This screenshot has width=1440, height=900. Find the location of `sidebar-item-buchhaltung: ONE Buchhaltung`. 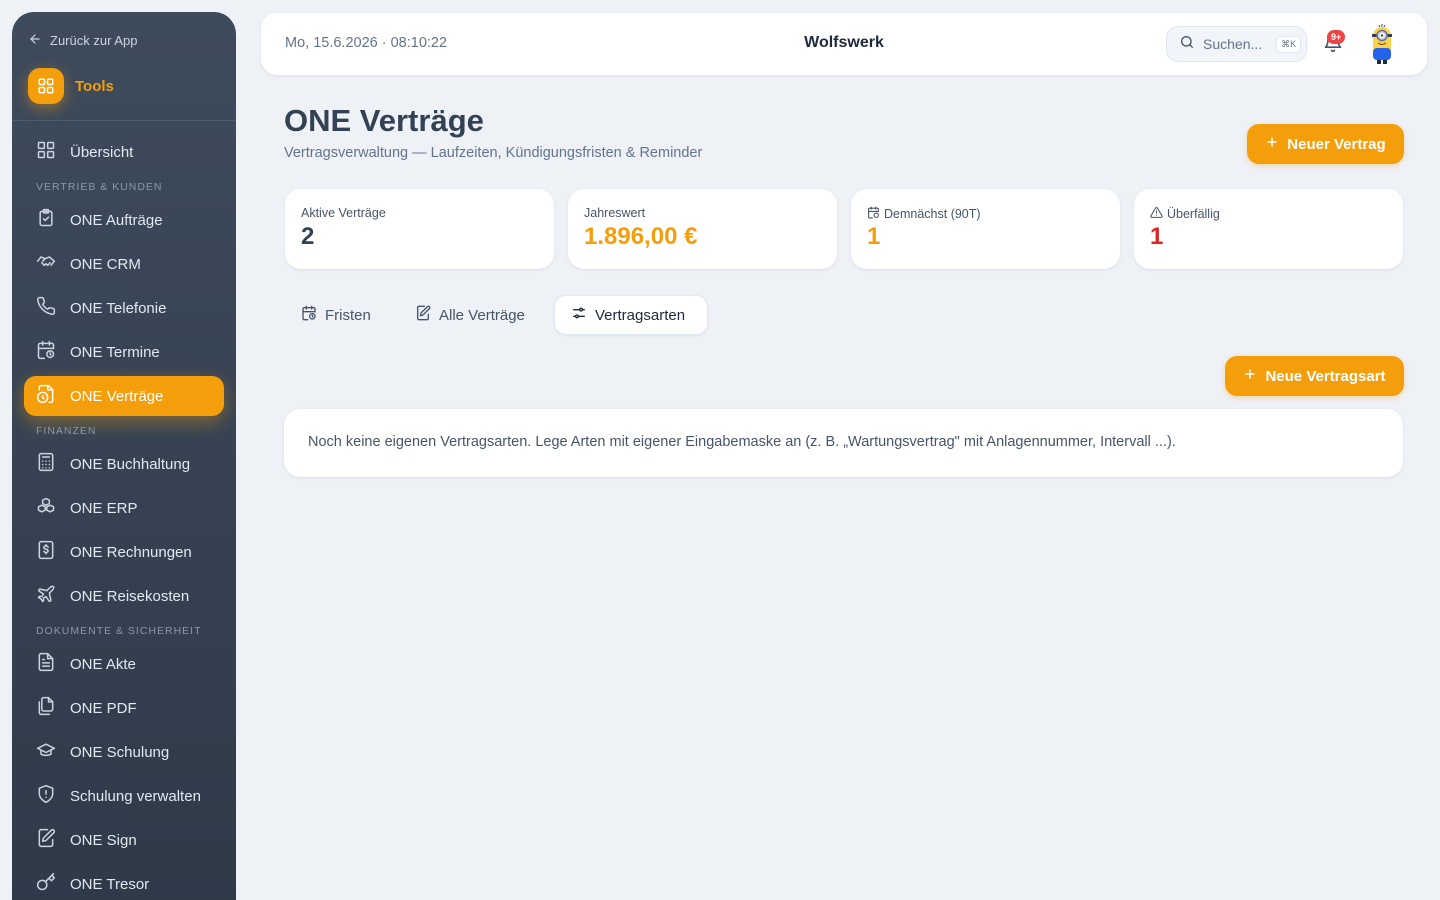

sidebar-item-buchhaltung: ONE Buchhaltung is located at coordinates (124, 464).